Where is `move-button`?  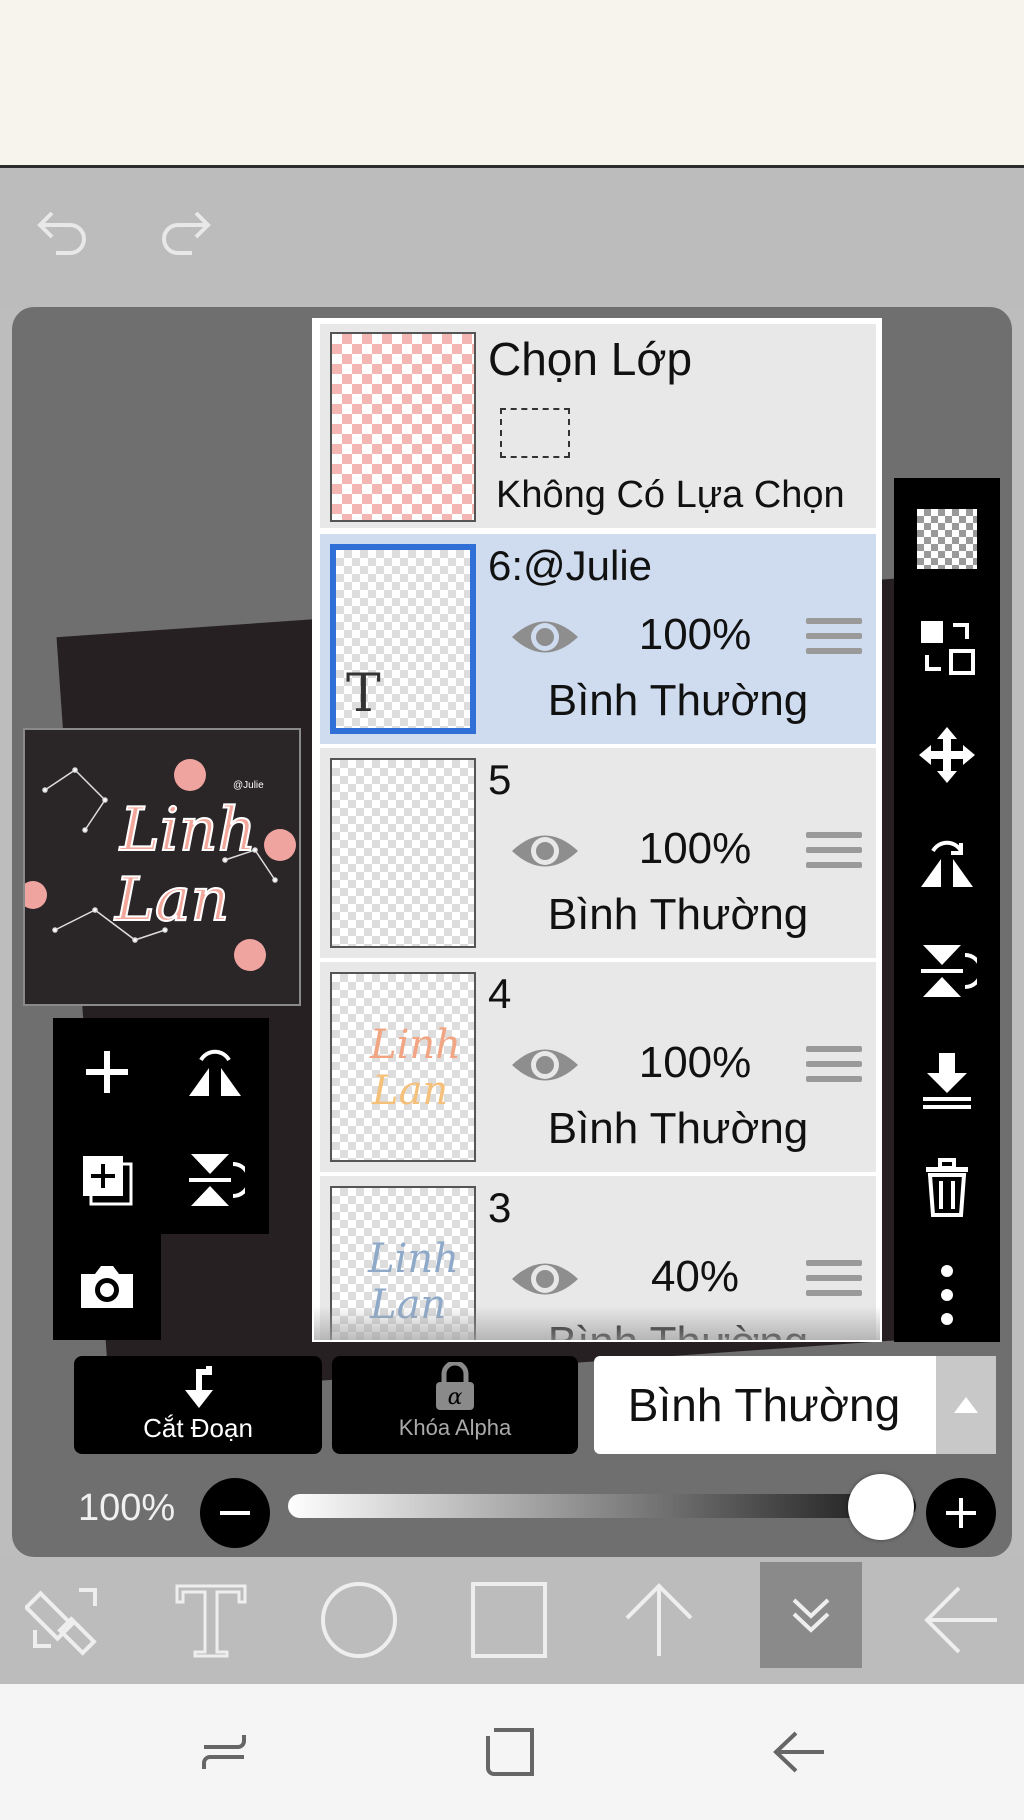
move-button is located at coordinates (947, 755).